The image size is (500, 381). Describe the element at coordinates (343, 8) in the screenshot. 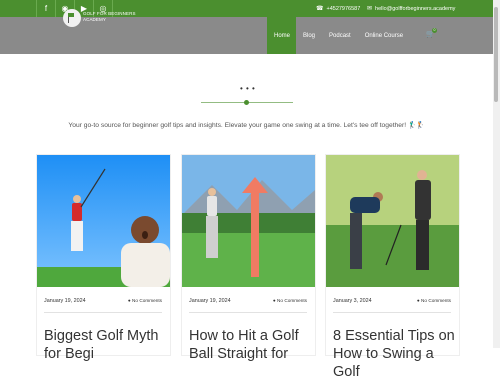

I see `phone-number: +4527976587` at that location.